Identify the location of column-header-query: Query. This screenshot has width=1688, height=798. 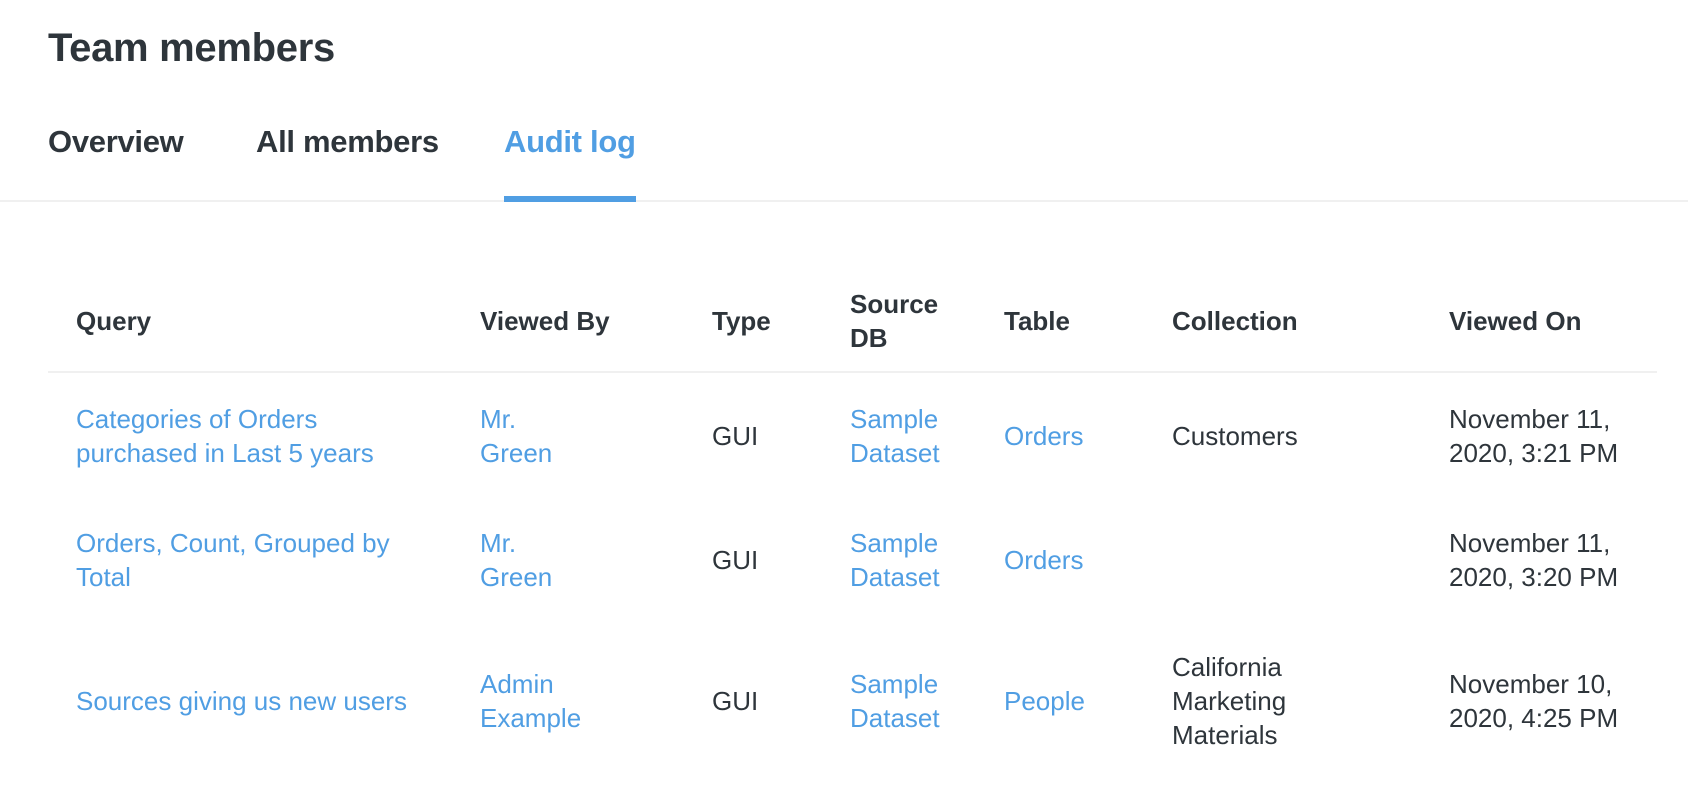
(250, 321).